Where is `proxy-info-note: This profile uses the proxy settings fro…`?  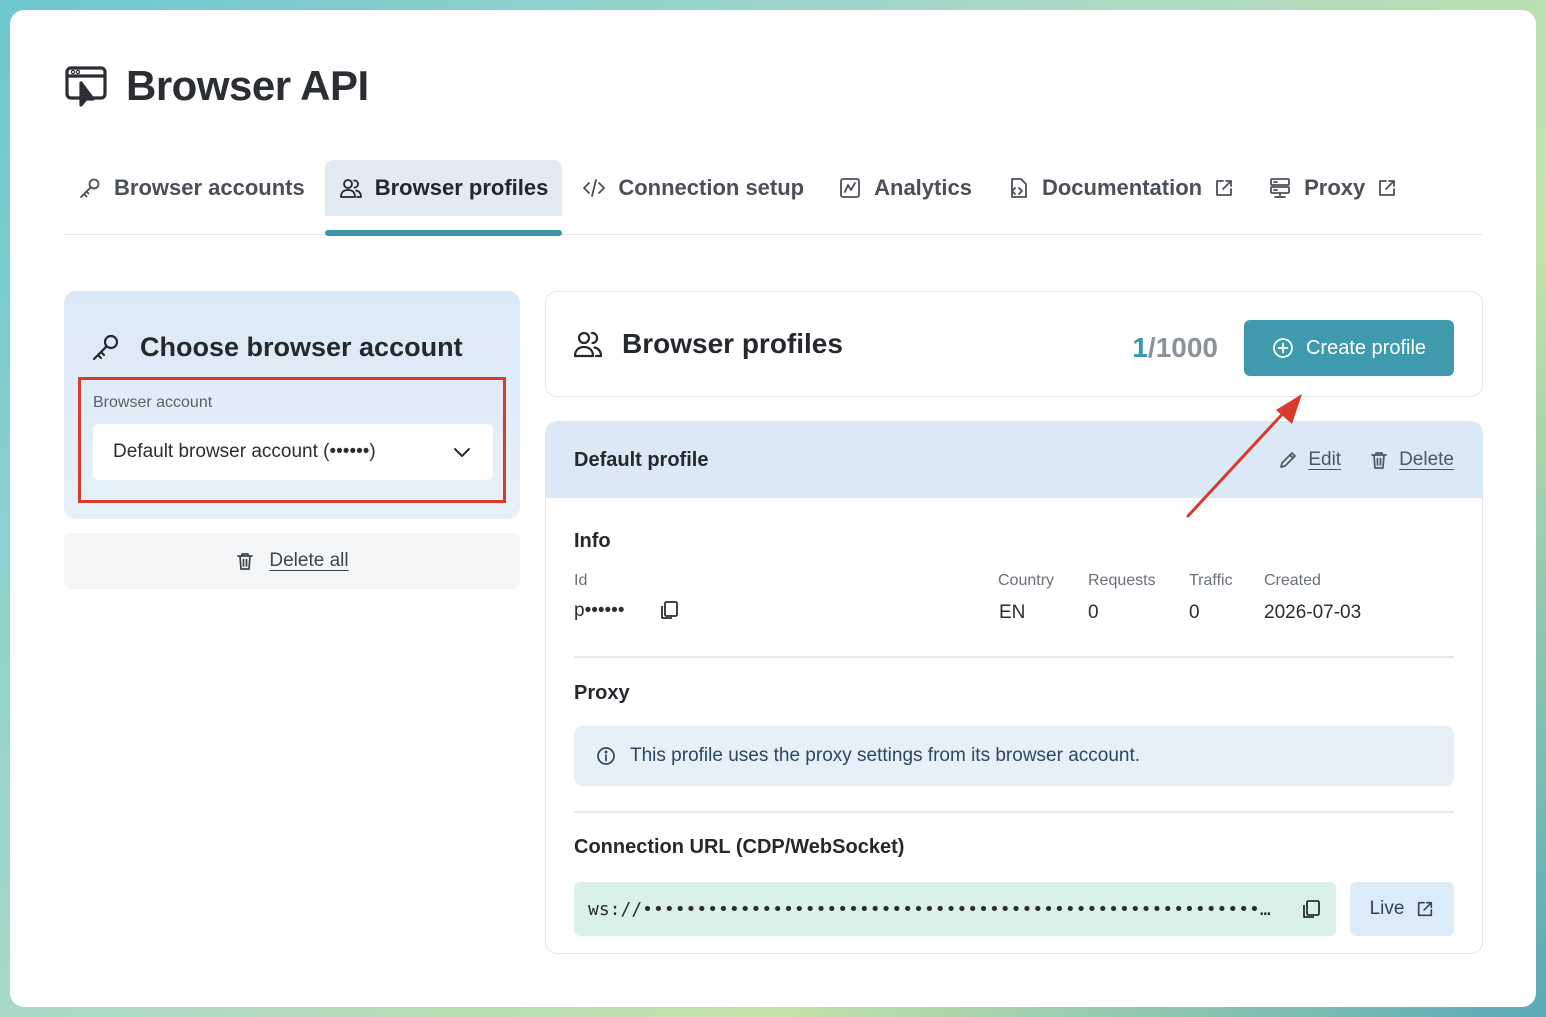 proxy-info-note: This profile uses the proxy settings fro… is located at coordinates (1014, 756).